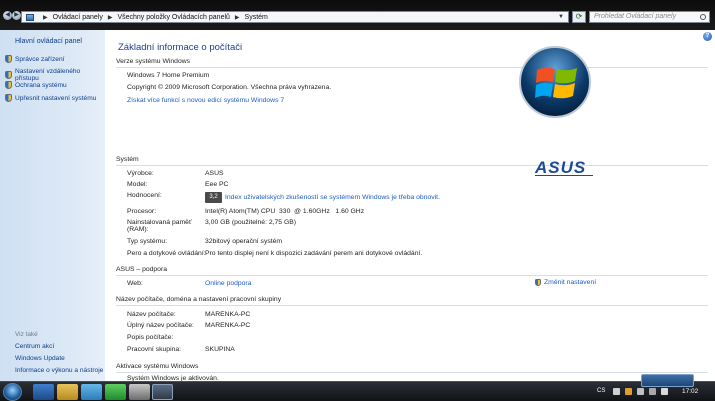  I want to click on asus-logo: ASUS, so click(564, 170).